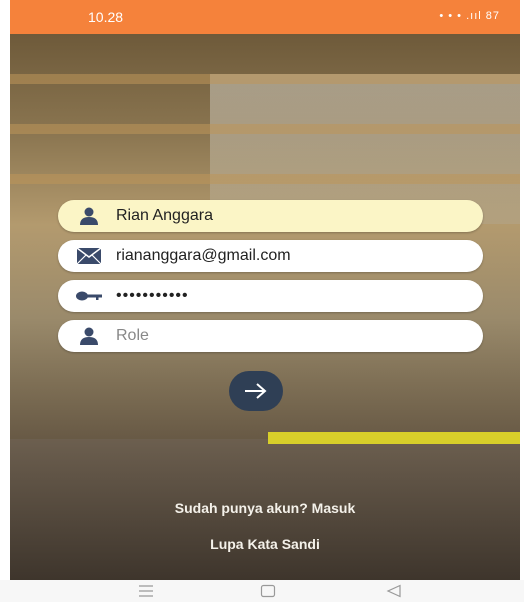 The width and height of the screenshot is (524, 602). Describe the element at coordinates (89, 256) in the screenshot. I see `mail-icon` at that location.